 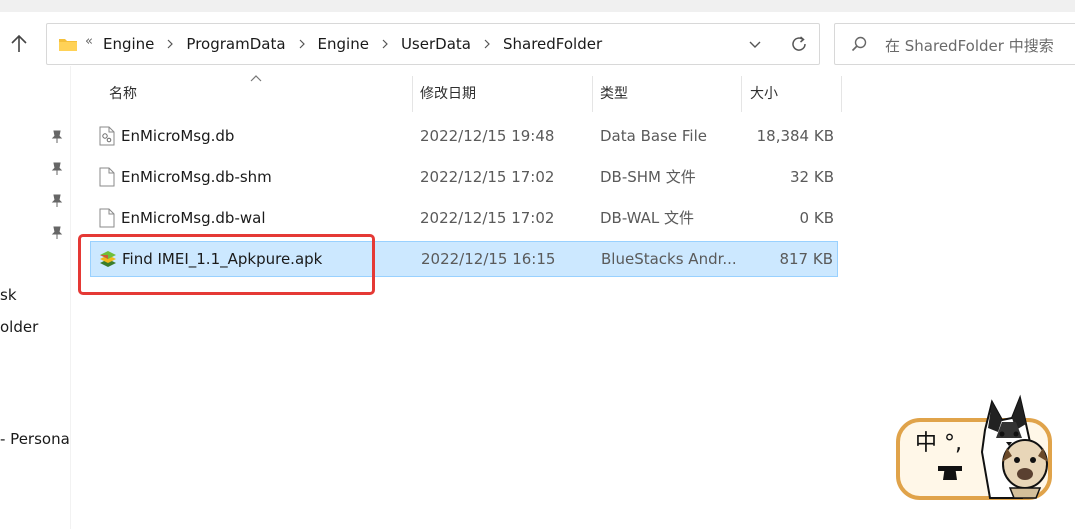 I want to click on search-input: 在 SharedFolder 中搜索, so click(x=969, y=45).